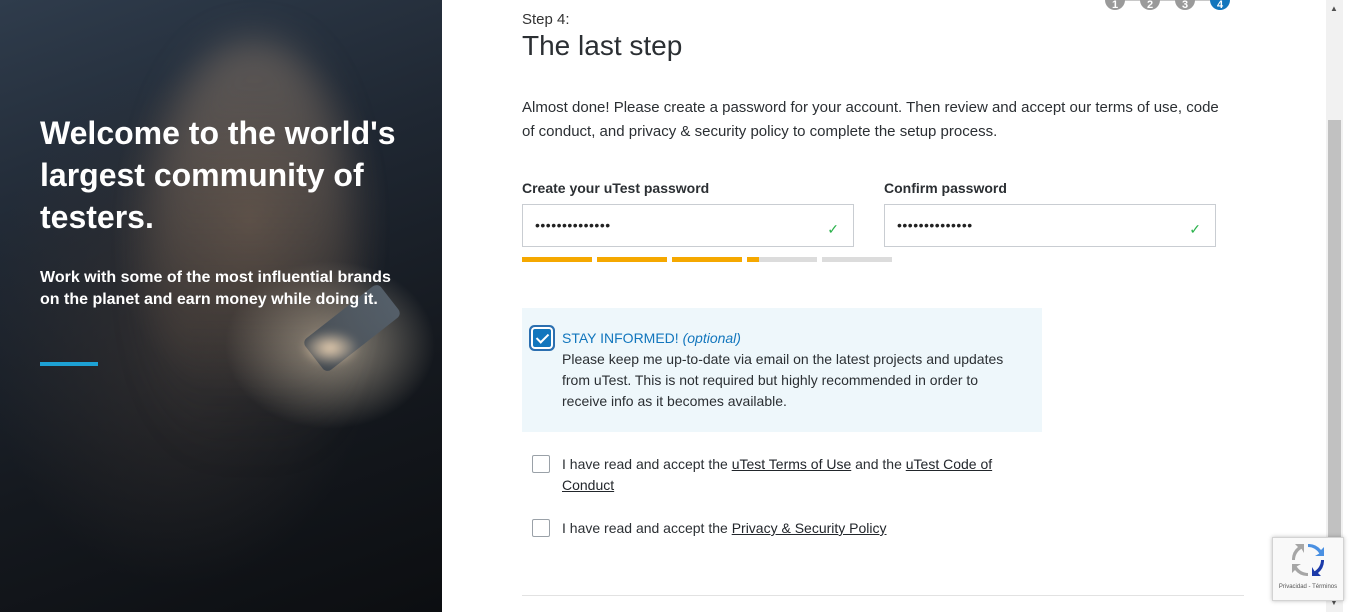  Describe the element at coordinates (541, 528) in the screenshot. I see `privacy-checkbox` at that location.